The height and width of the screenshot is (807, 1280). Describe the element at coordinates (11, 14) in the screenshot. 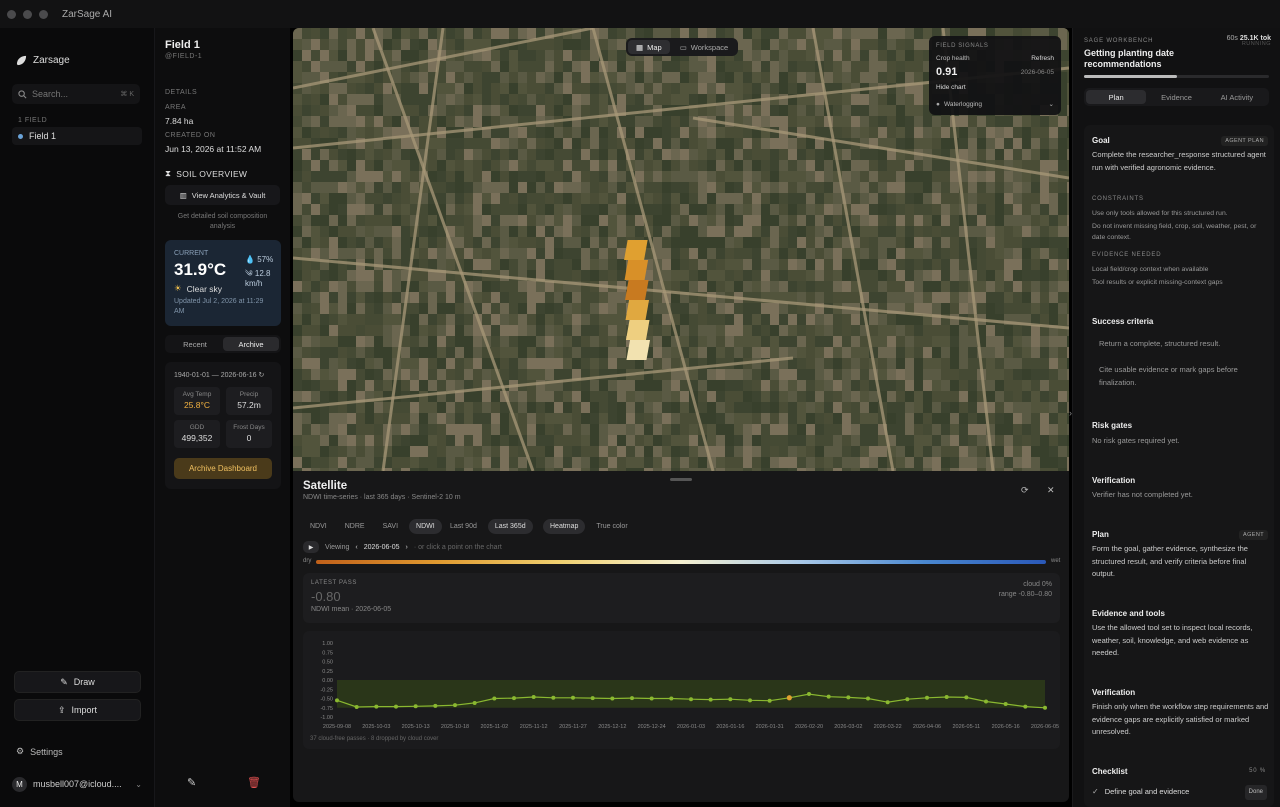

I see `close-window-button` at that location.